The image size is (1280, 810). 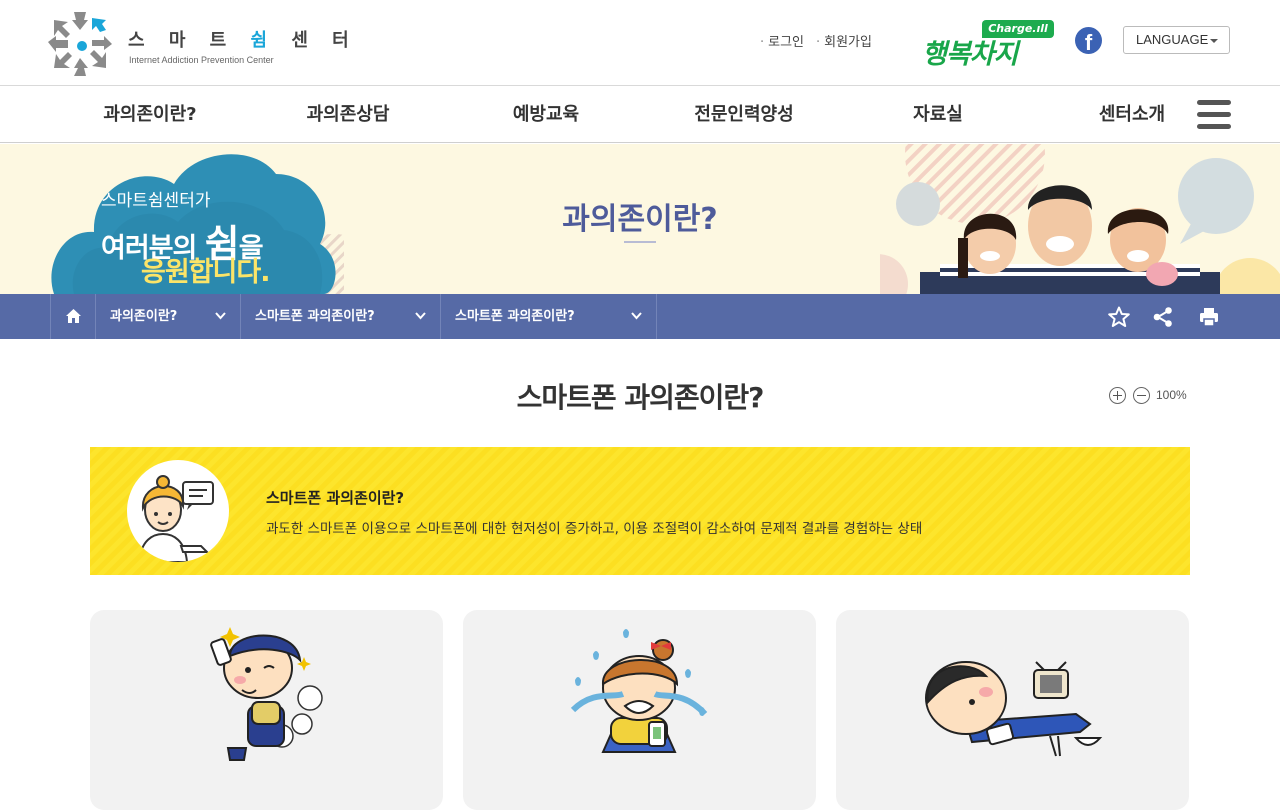 I want to click on definition-background-pattern, so click(x=640, y=511).